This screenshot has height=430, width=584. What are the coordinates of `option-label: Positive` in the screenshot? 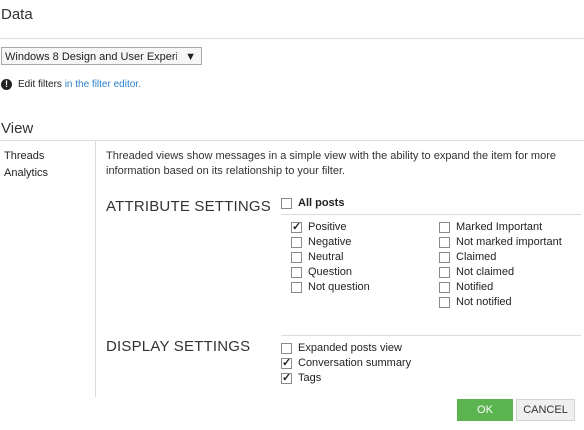 It's located at (327, 227).